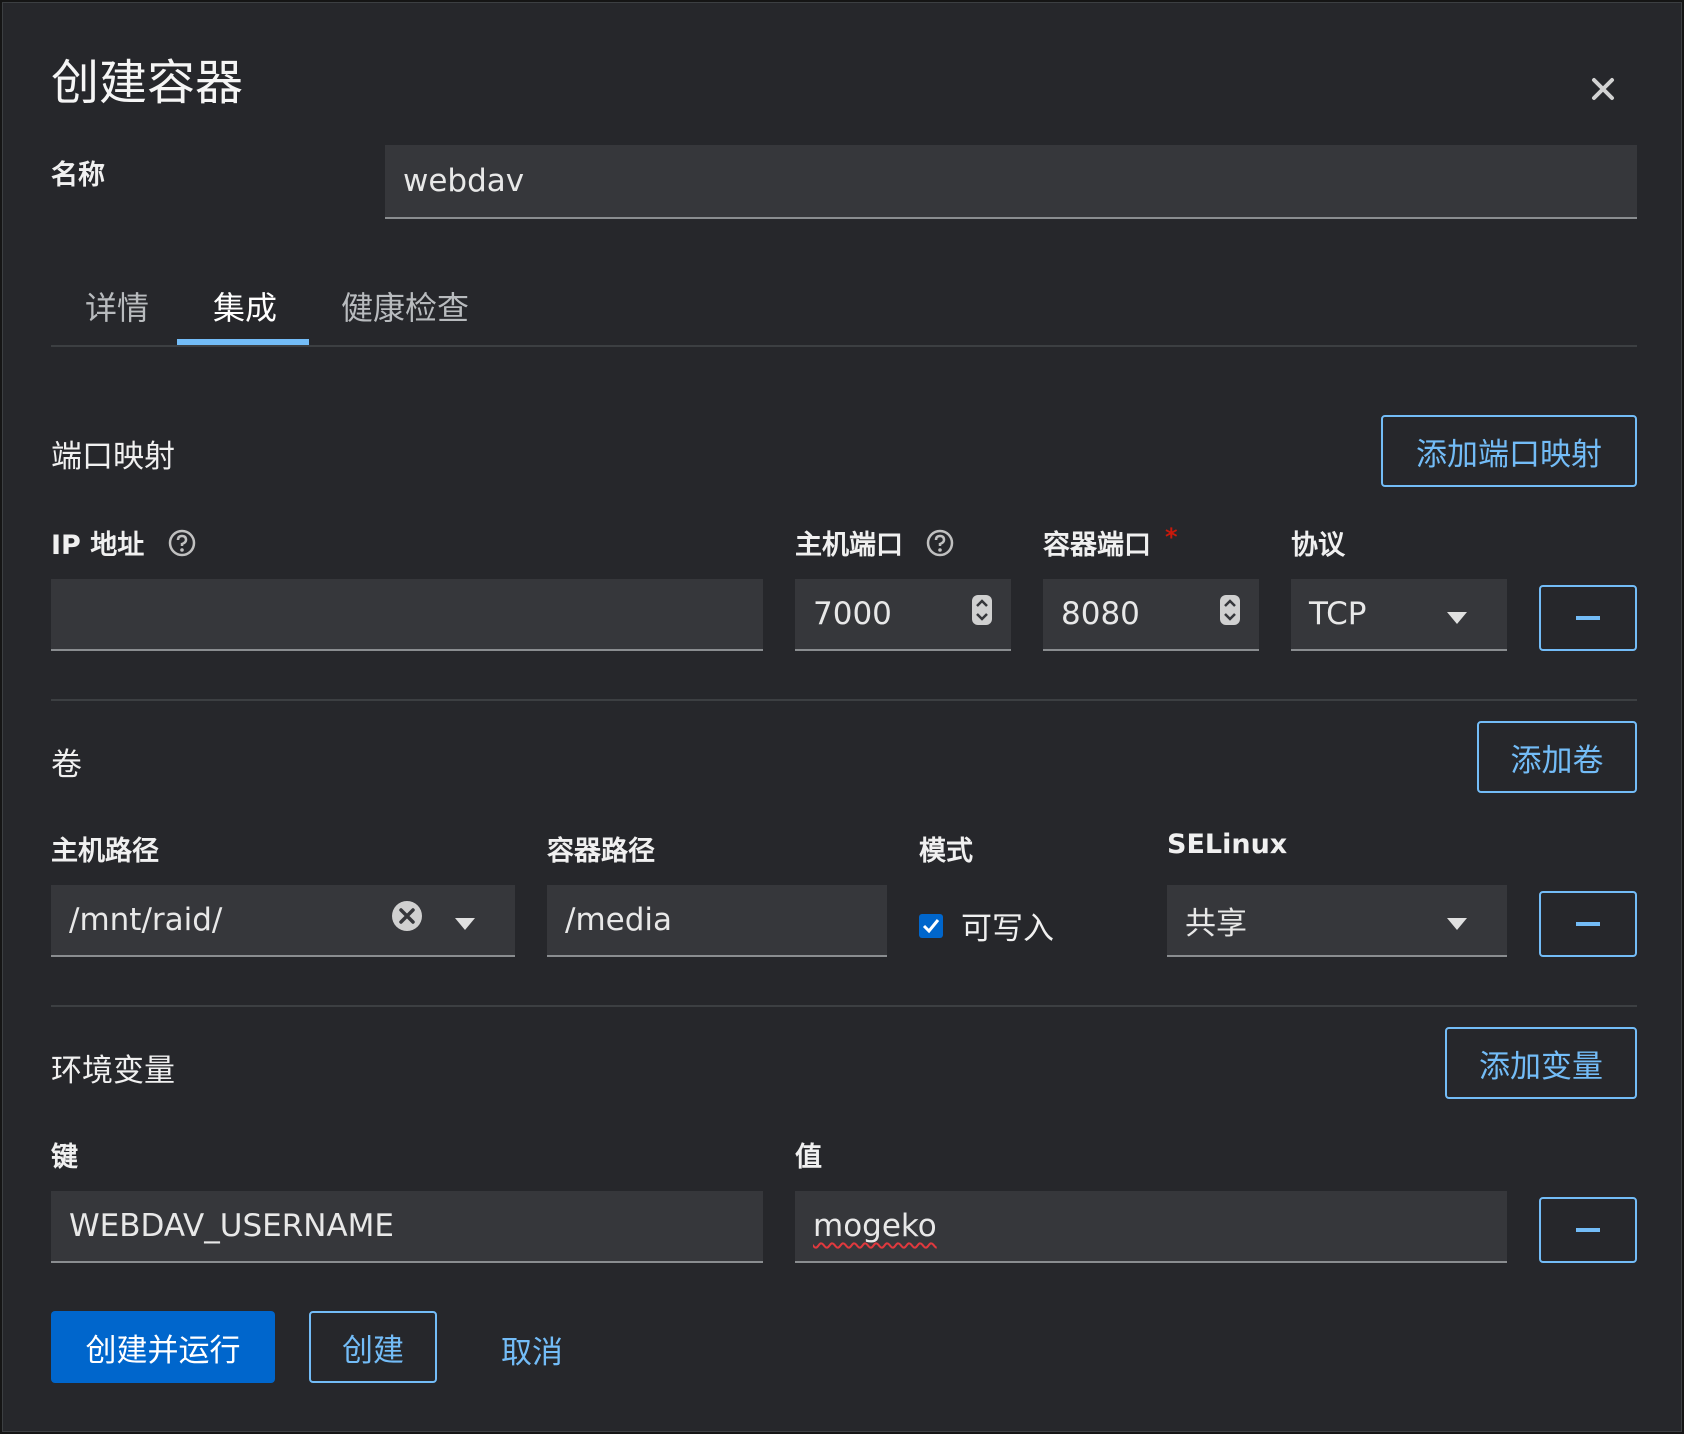 The width and height of the screenshot is (1684, 1434). I want to click on host-path-typeahead: /mnt/raid/, so click(283, 921).